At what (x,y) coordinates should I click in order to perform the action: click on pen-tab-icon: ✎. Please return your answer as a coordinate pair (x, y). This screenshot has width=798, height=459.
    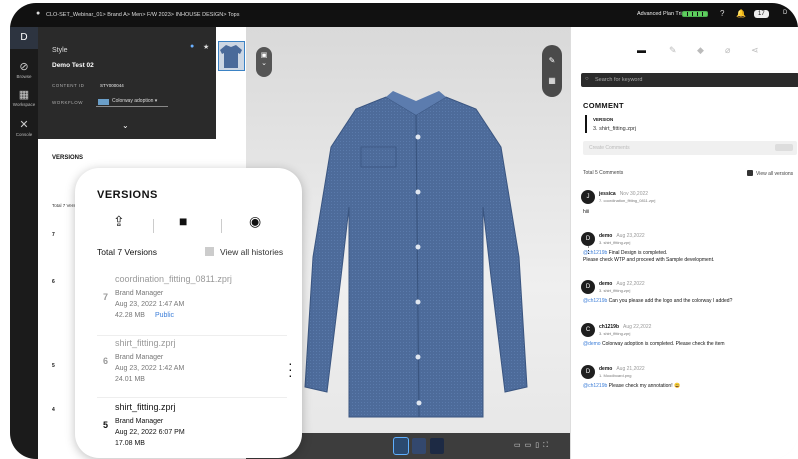
    Looking at the image, I should click on (673, 50).